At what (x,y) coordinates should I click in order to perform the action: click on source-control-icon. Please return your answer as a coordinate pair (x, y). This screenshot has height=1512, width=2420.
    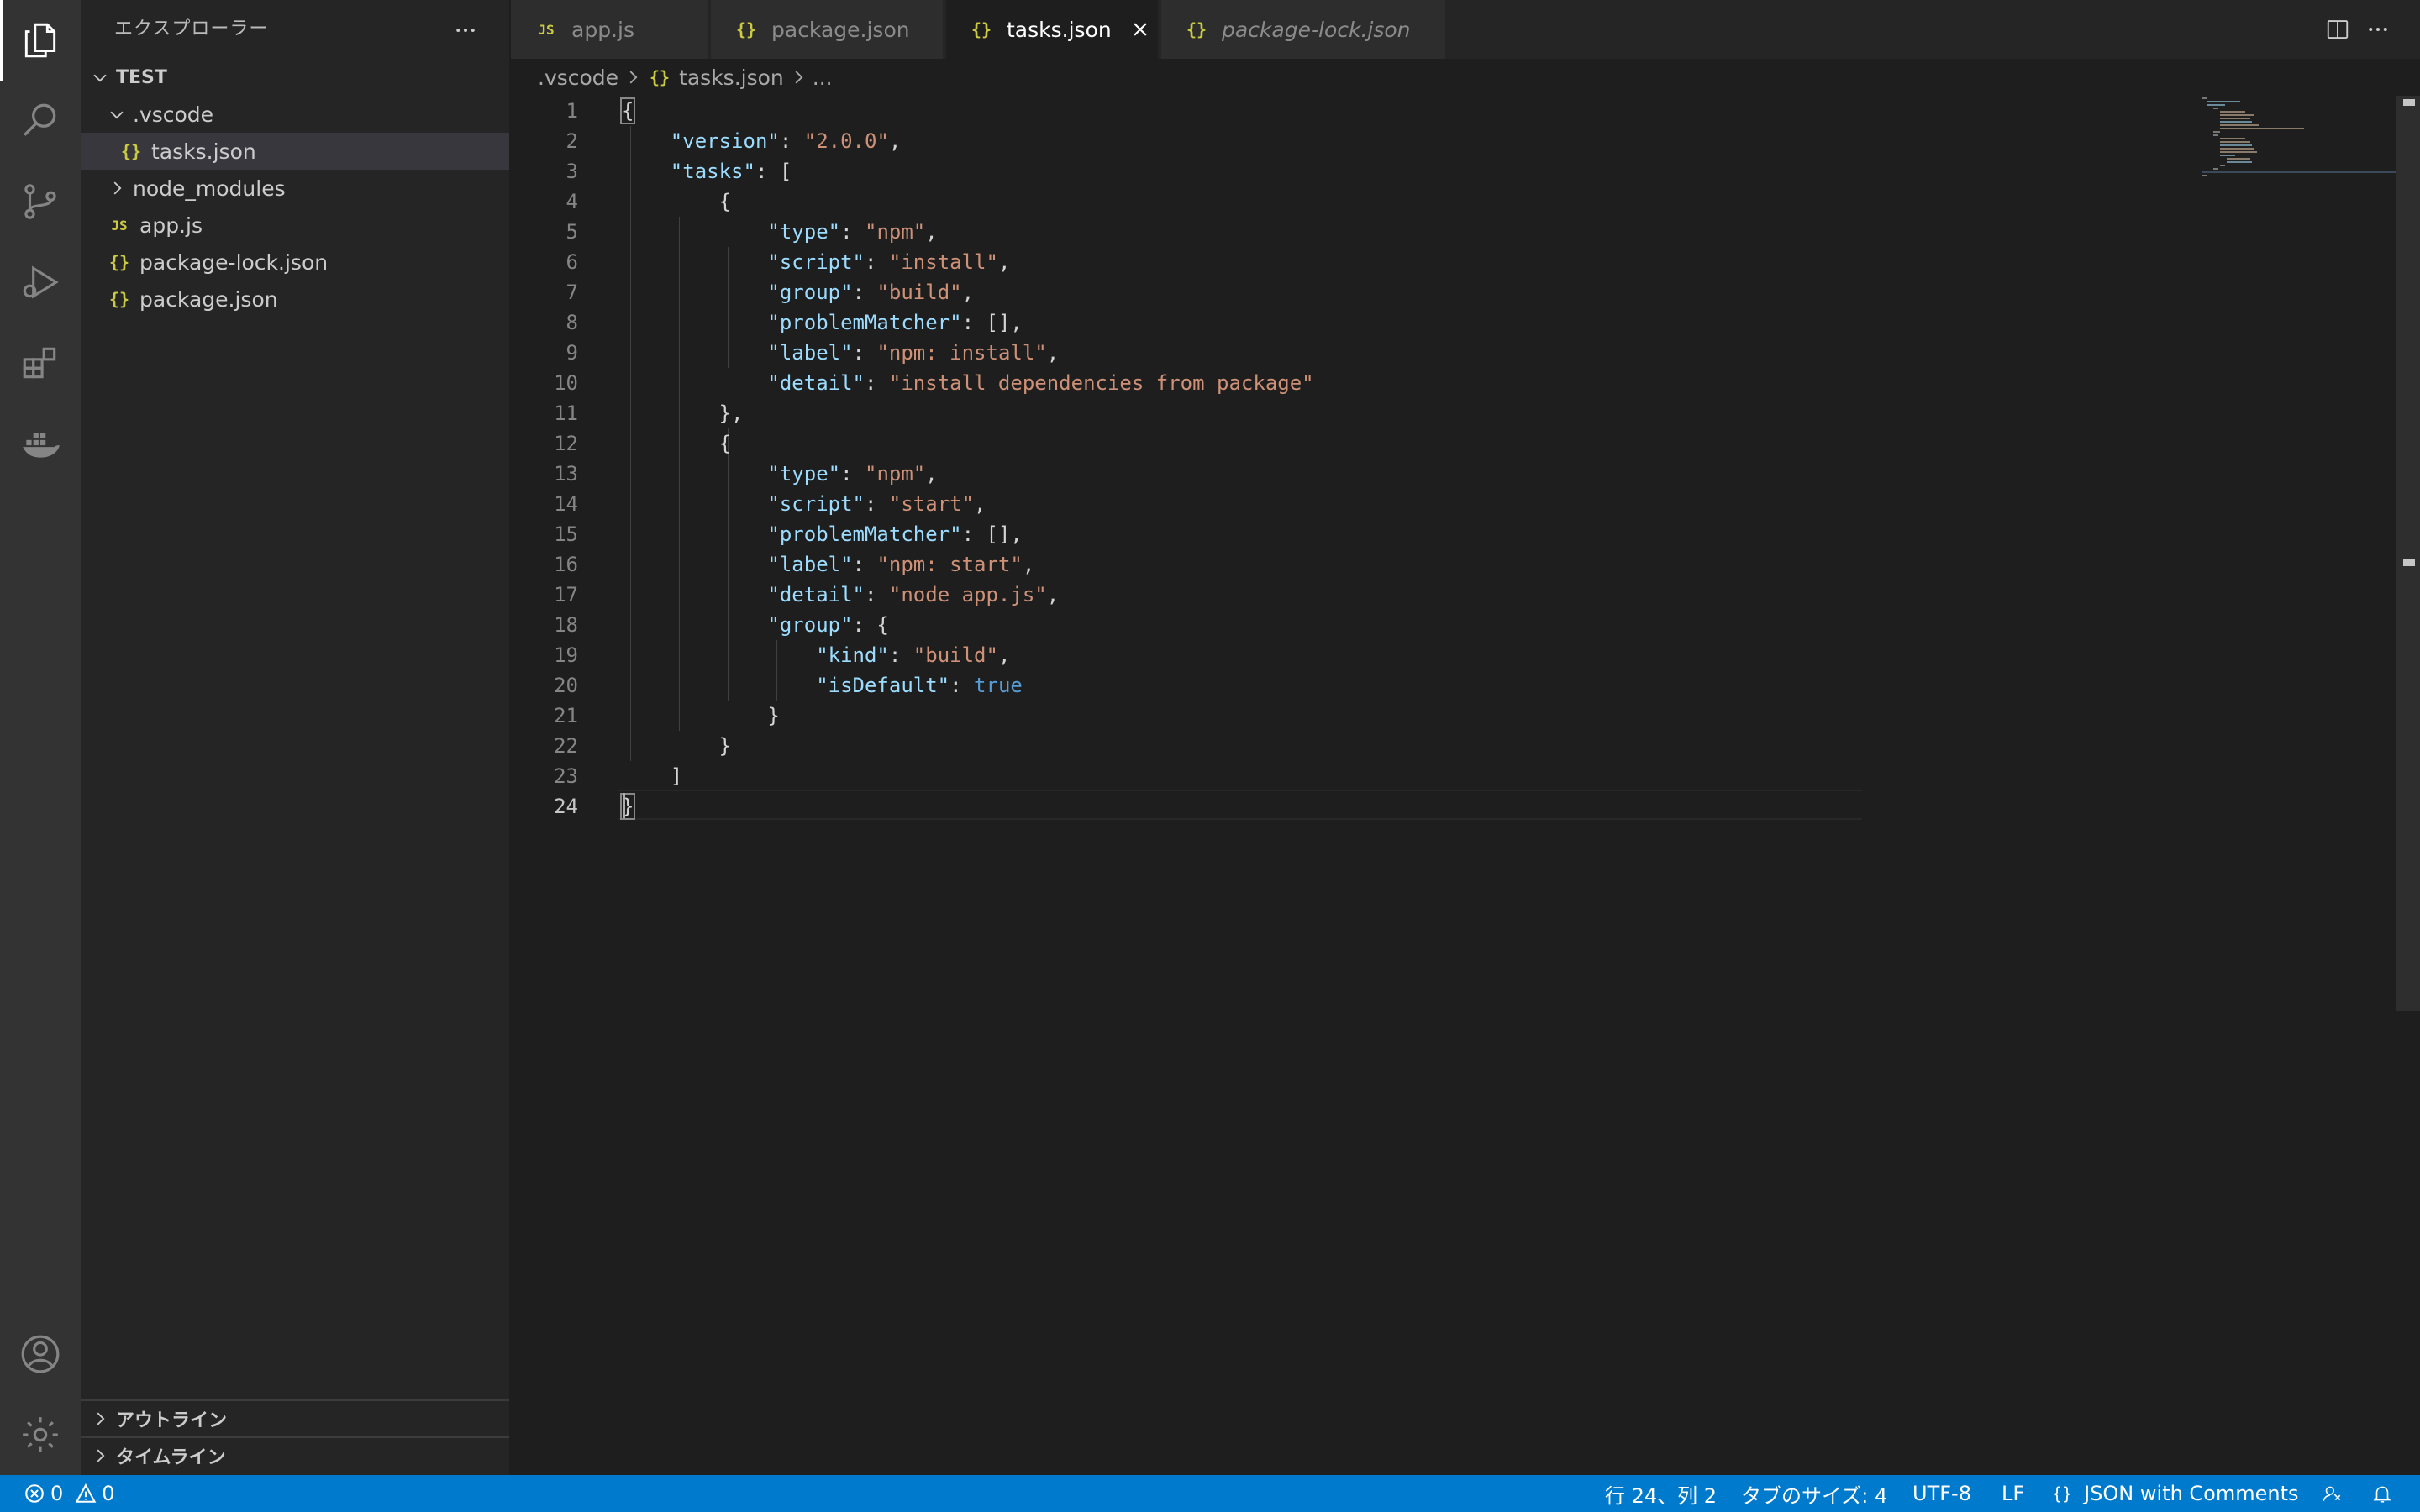
    Looking at the image, I should click on (40, 201).